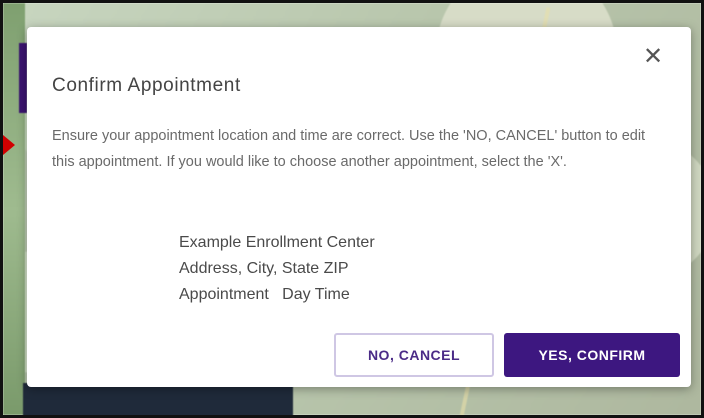 This screenshot has width=704, height=418. Describe the element at coordinates (277, 242) in the screenshot. I see `appointment-location: Example Enrollment Center` at that location.